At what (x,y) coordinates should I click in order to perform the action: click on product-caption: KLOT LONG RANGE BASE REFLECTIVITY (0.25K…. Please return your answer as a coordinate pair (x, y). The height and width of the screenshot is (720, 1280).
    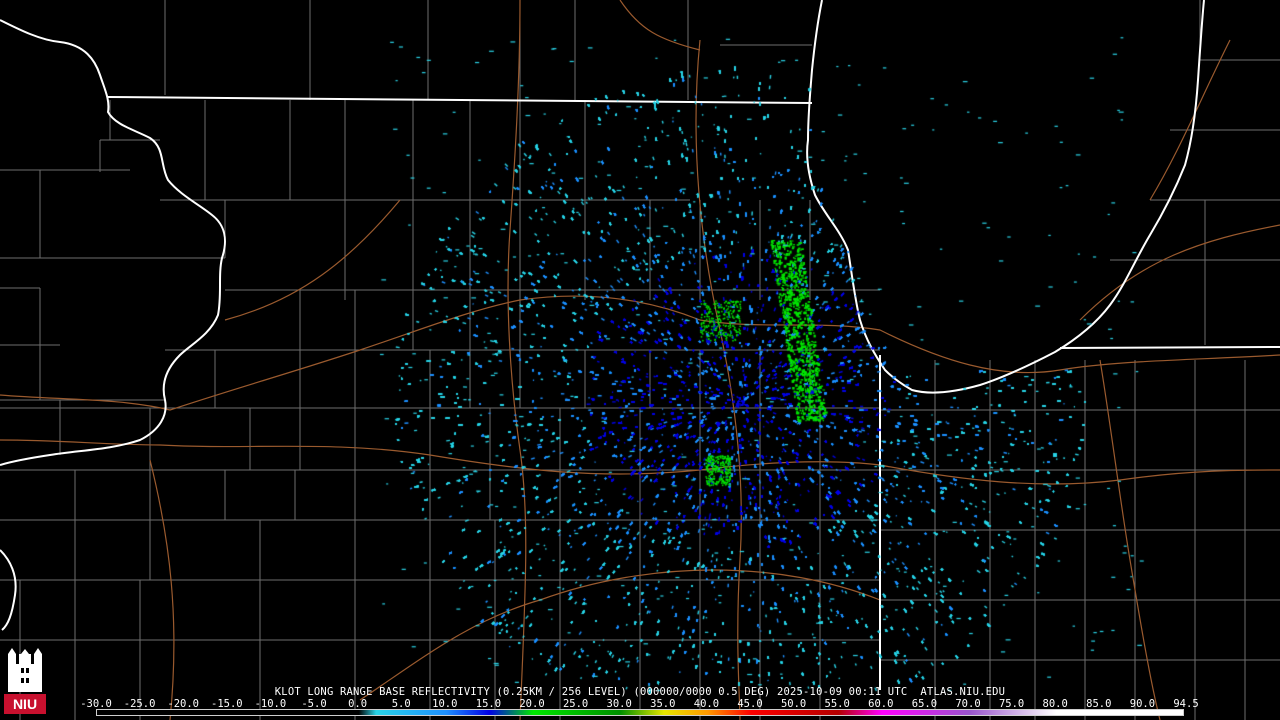
    Looking at the image, I should click on (640, 692).